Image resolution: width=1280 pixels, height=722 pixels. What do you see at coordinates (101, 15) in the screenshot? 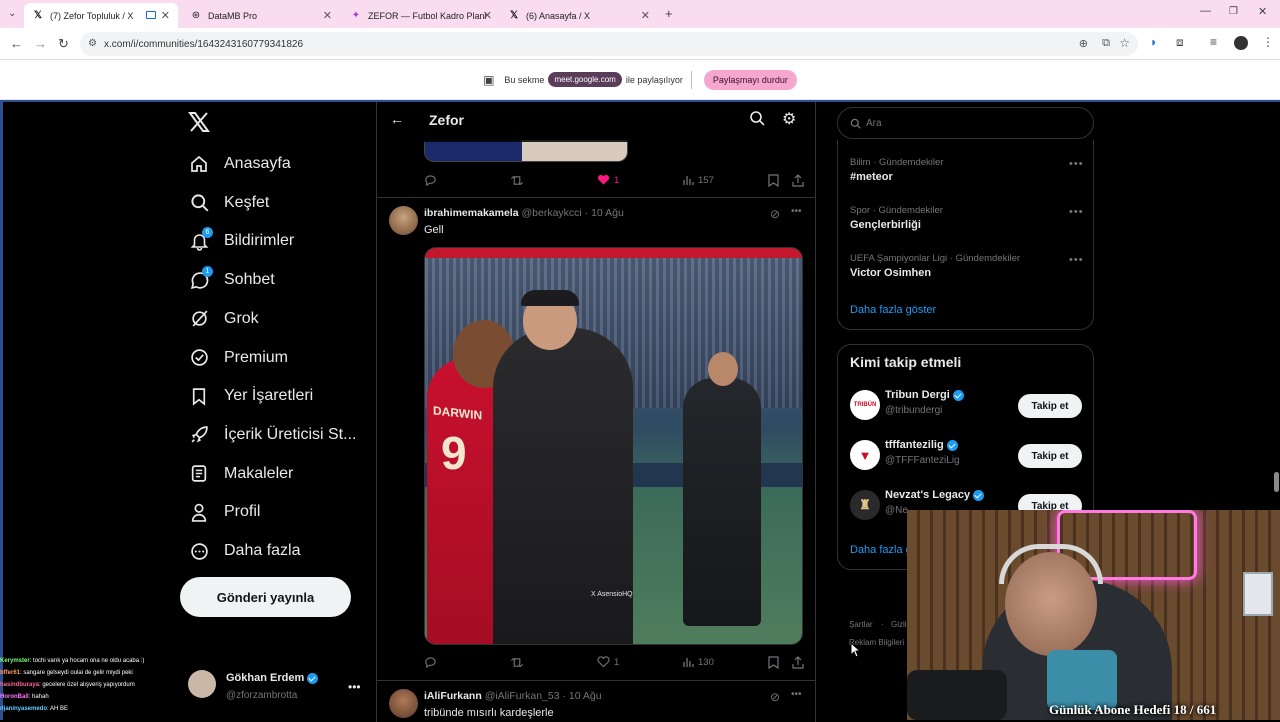
I see `browser-tab-active: 𝕏 (7) Zefor Topluluk / X ✕` at bounding box center [101, 15].